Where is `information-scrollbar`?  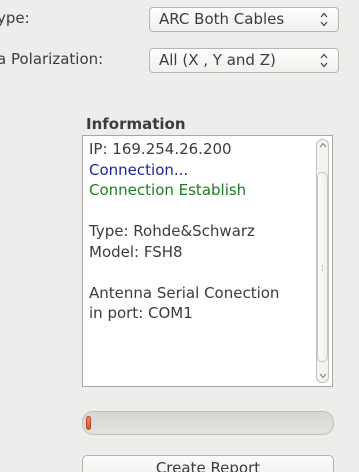
information-scrollbar is located at coordinates (322, 261).